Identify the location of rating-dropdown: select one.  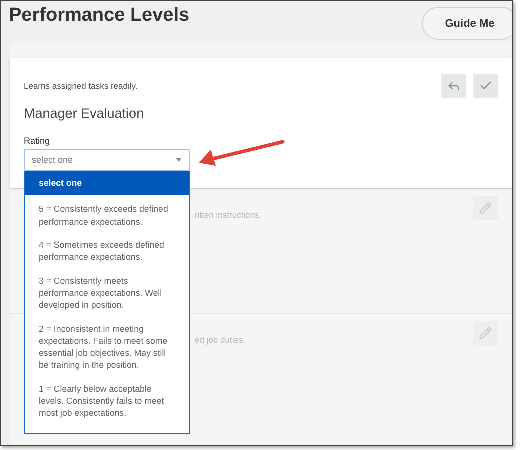
(107, 160).